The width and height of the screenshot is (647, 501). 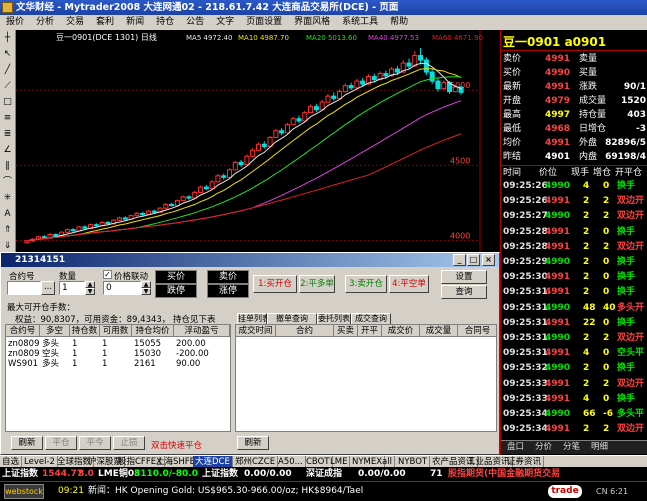 What do you see at coordinates (264, 22) in the screenshot?
I see `menu-item: 页面设置` at bounding box center [264, 22].